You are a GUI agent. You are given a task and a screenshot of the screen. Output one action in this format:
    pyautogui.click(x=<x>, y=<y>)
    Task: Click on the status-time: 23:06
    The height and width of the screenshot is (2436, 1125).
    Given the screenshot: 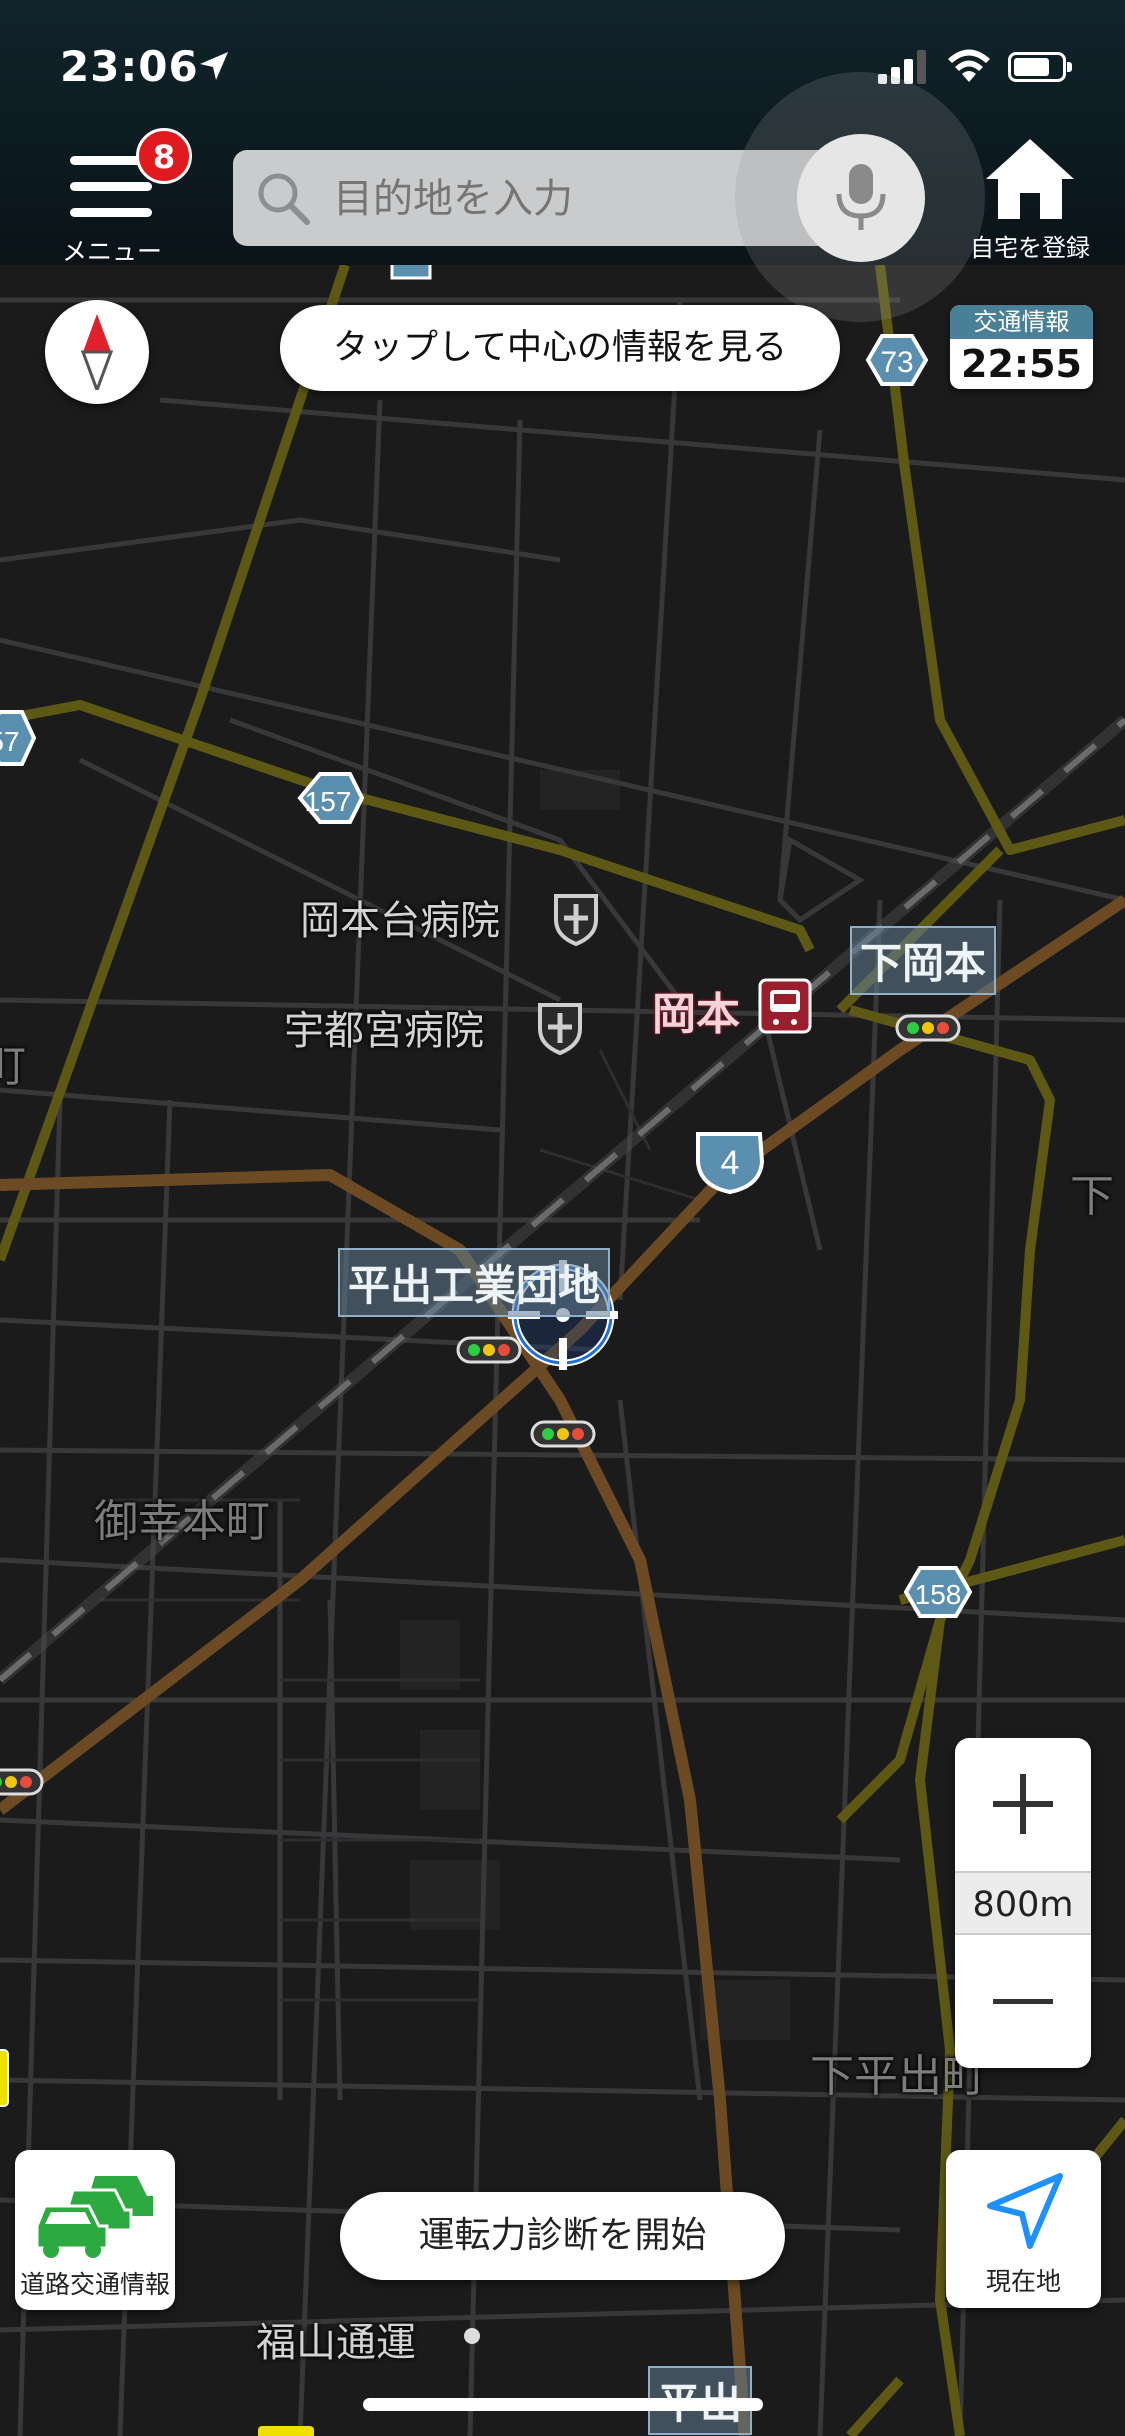 What is the action you would take?
    pyautogui.click(x=129, y=66)
    